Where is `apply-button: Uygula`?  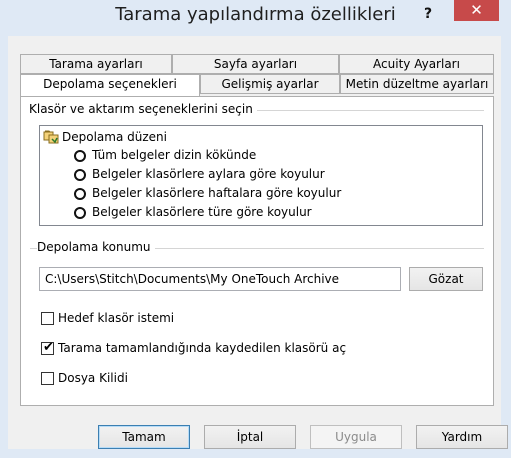
apply-button: Uygula is located at coordinates (356, 437).